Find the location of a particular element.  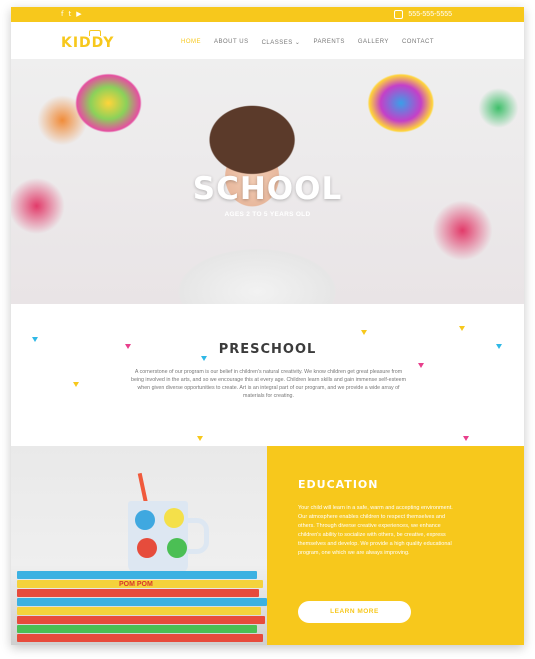

education-title: EDUCATION is located at coordinates (338, 484).